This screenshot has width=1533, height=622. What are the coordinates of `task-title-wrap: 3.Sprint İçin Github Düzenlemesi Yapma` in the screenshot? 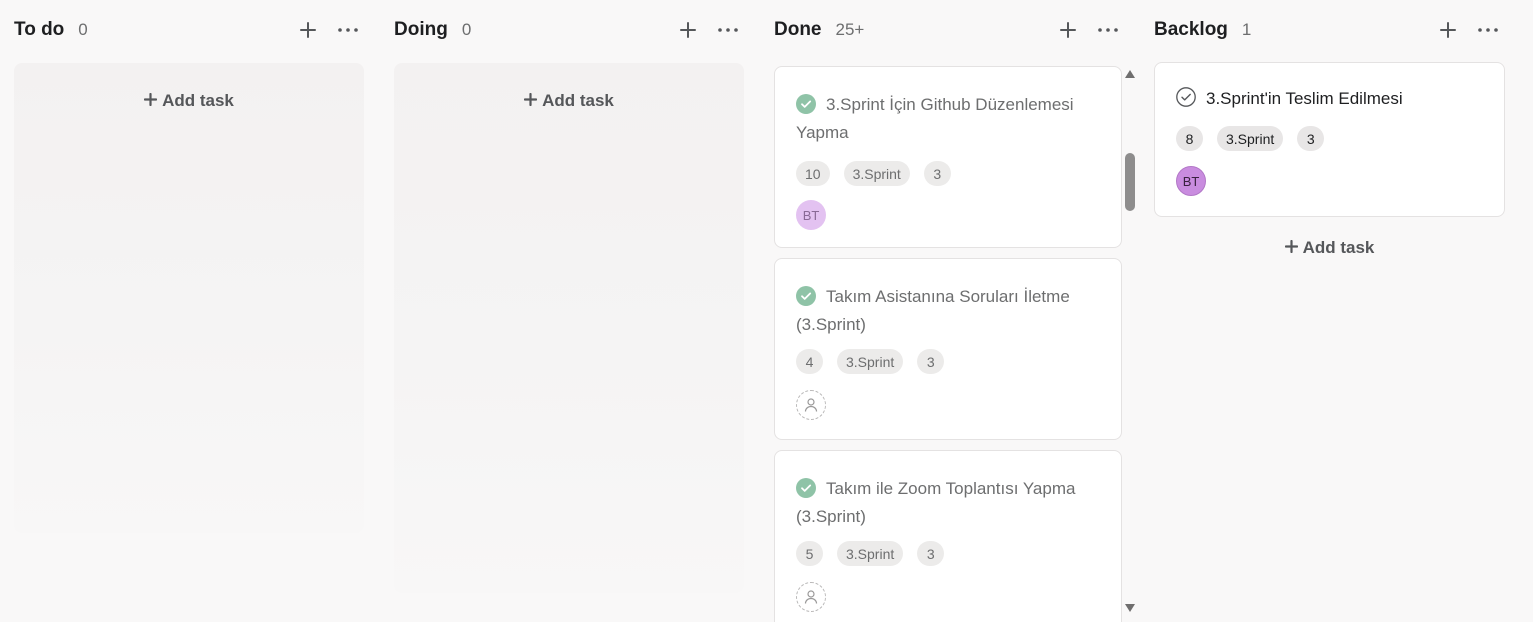 It's located at (948, 119).